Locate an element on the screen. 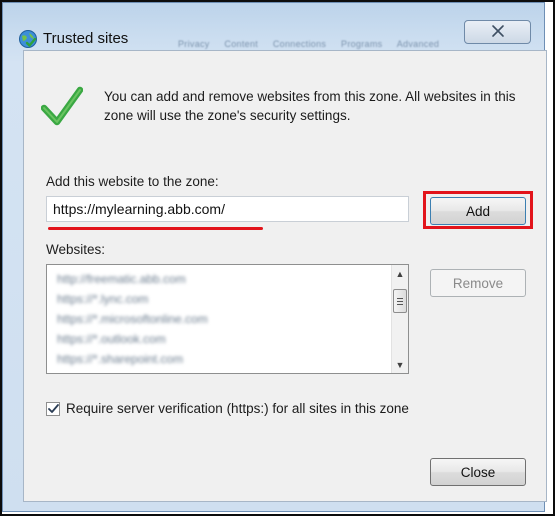  list-item: https://*.lync.com is located at coordinates (217, 299).